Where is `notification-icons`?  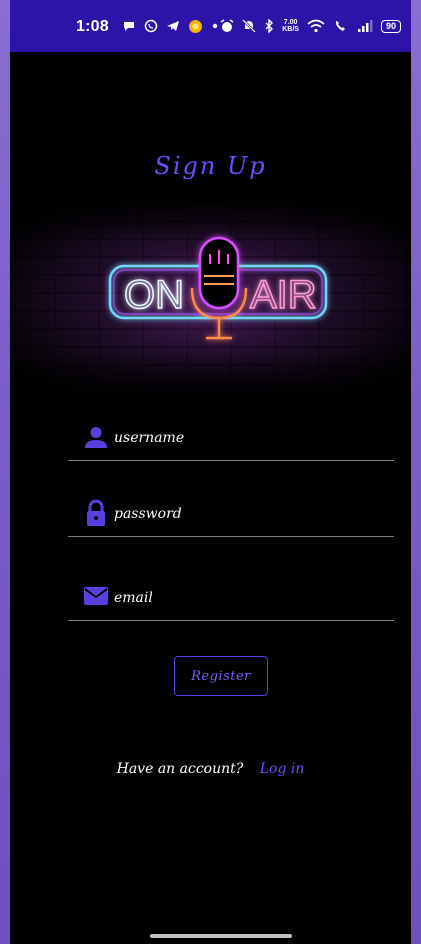 notification-icons is located at coordinates (170, 26).